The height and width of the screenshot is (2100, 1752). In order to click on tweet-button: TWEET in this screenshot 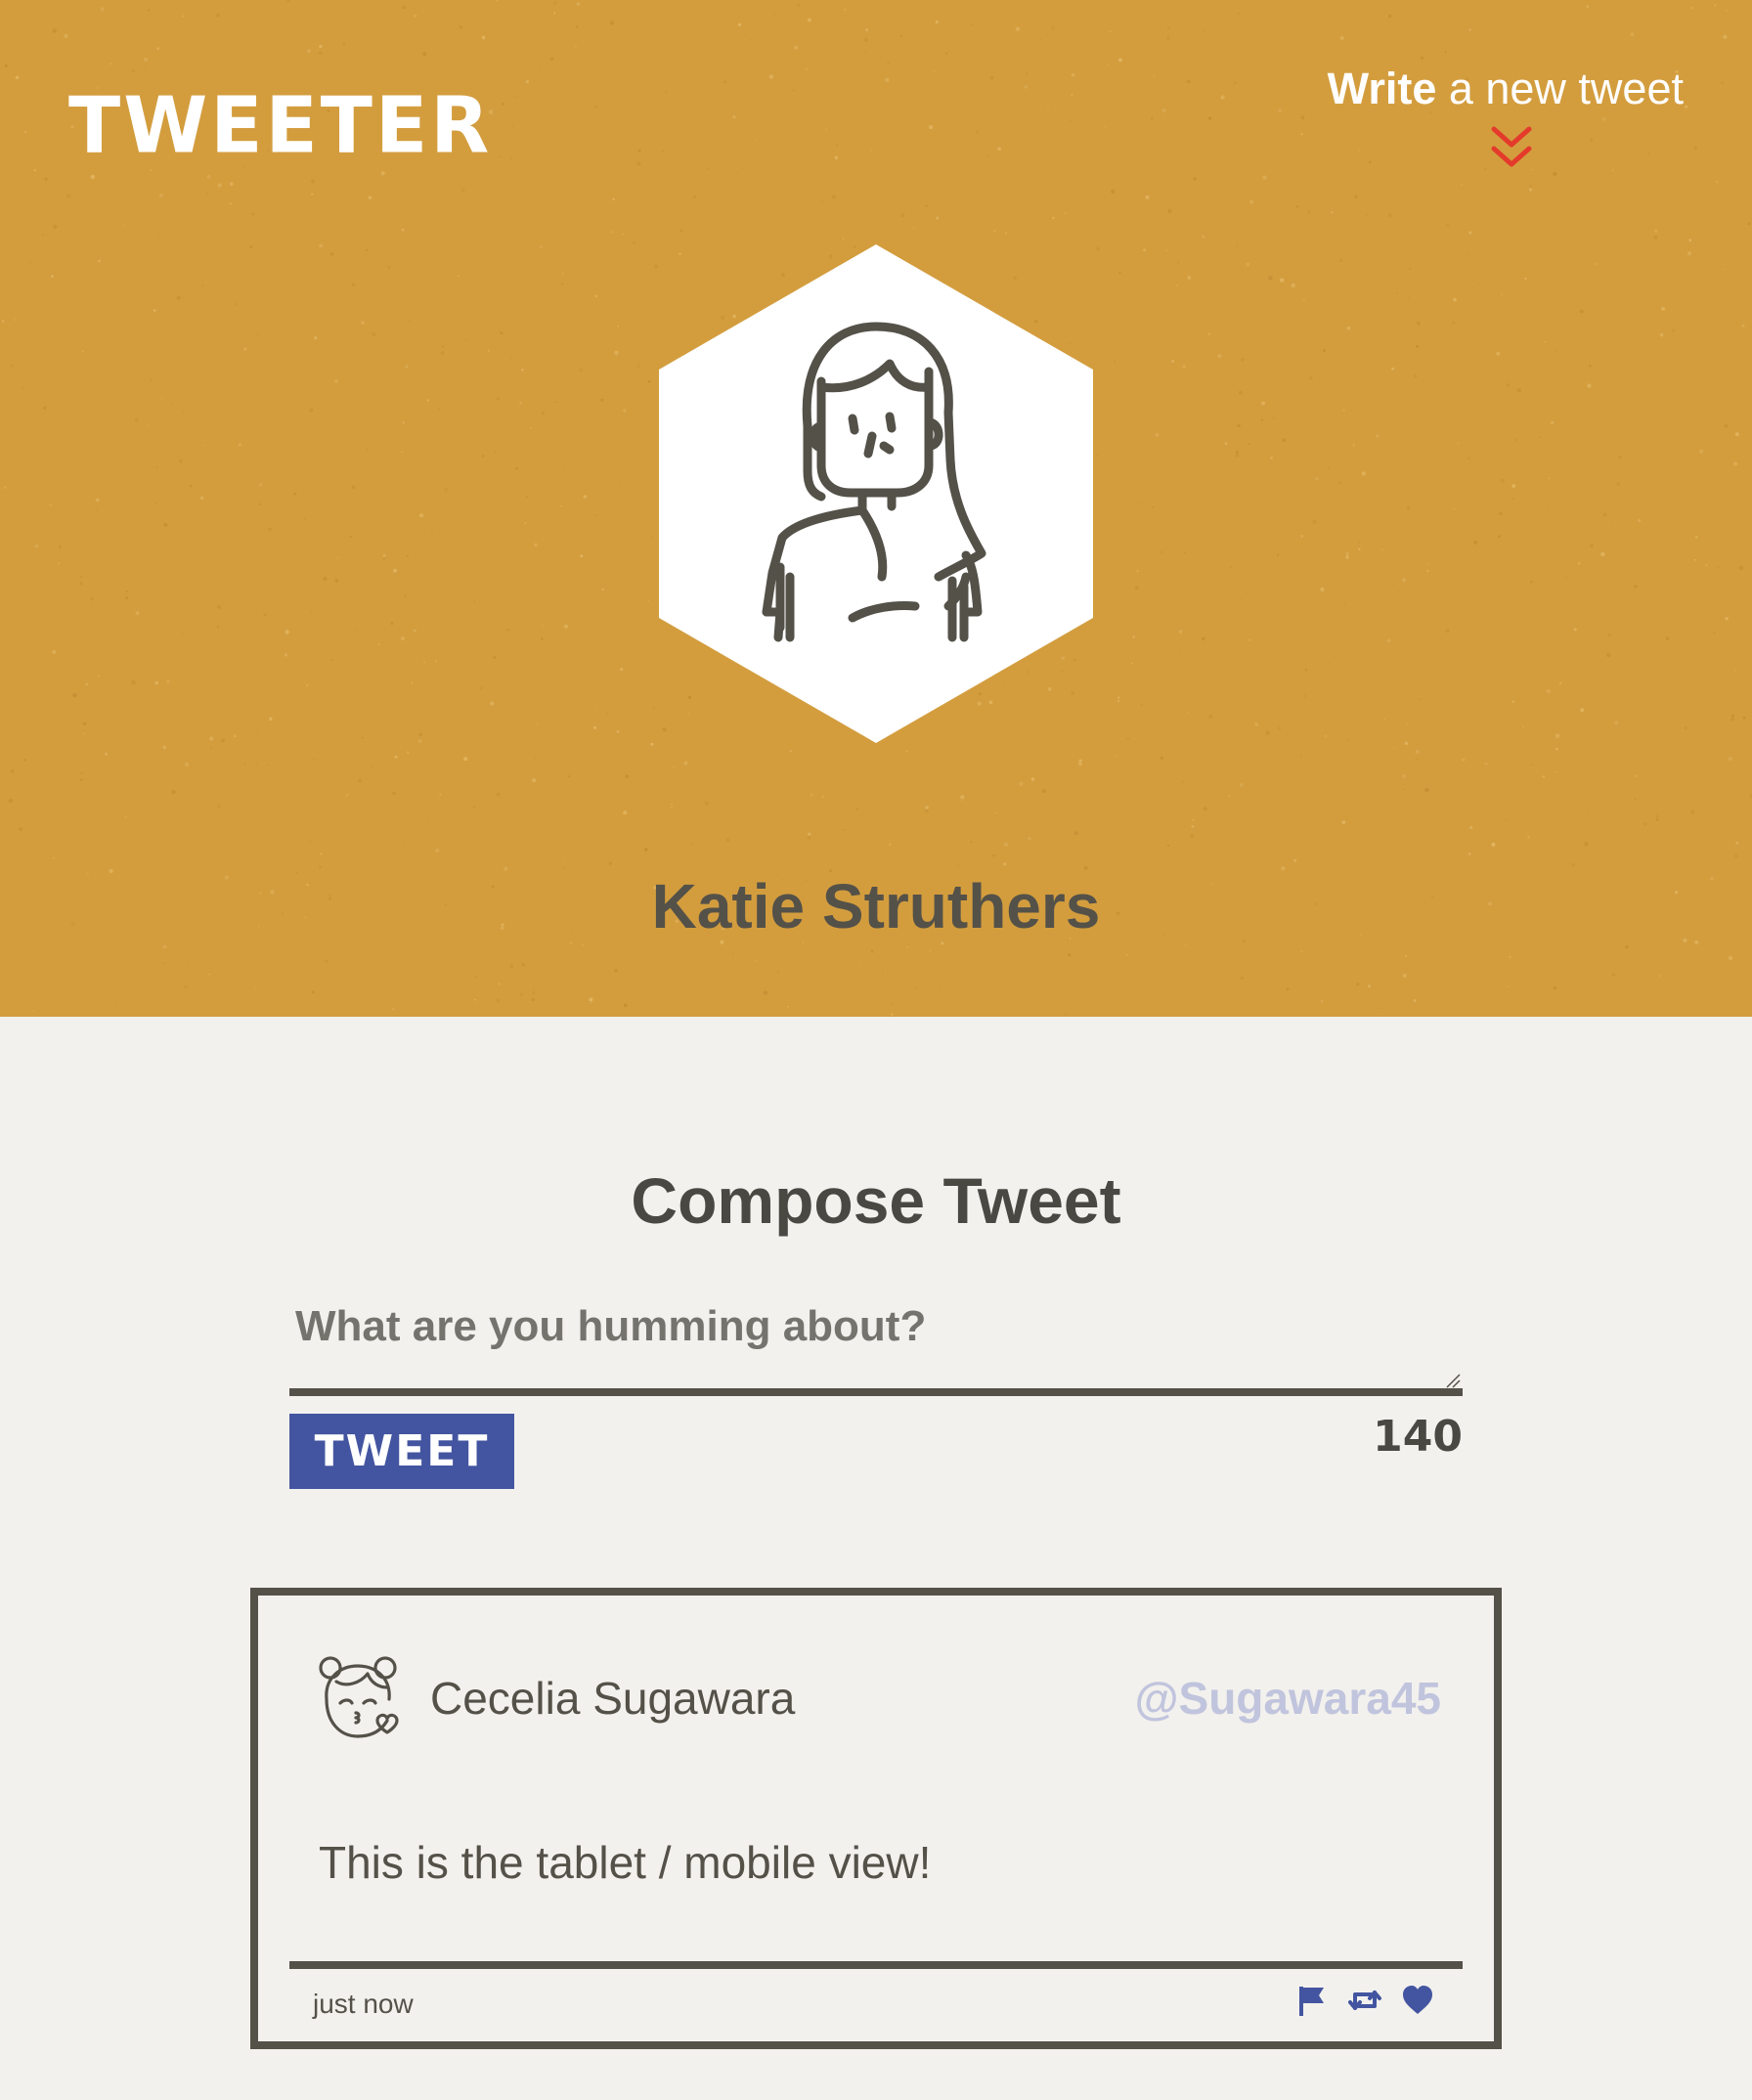, I will do `click(401, 1451)`.